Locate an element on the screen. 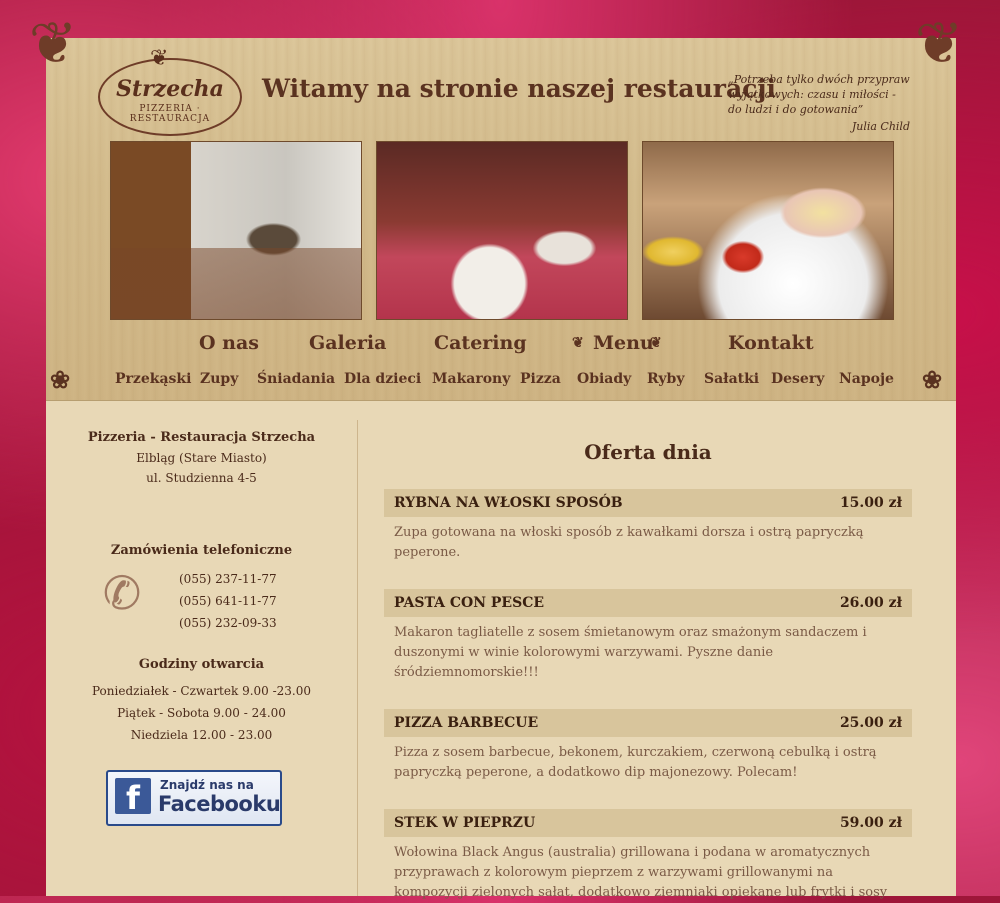 The image size is (1000, 903). offer-name: PASTA CON PESCE is located at coordinates (469, 603).